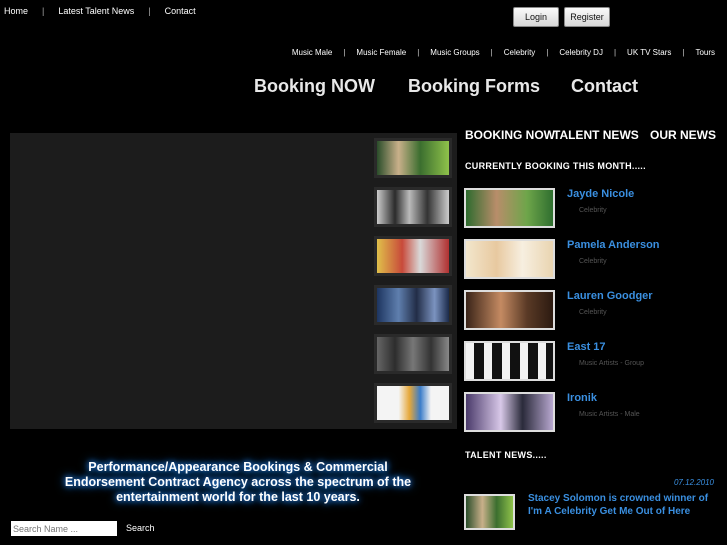 This screenshot has width=727, height=545. Describe the element at coordinates (520, 52) in the screenshot. I see `category-celebrity: Celebrity` at that location.